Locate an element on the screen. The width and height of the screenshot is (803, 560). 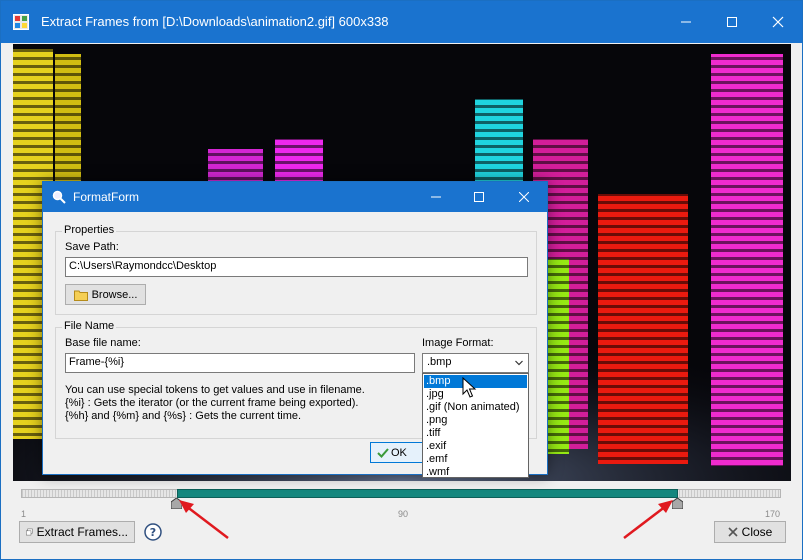
format-option-gif: .gif (Non animated) is located at coordinates (475, 407).